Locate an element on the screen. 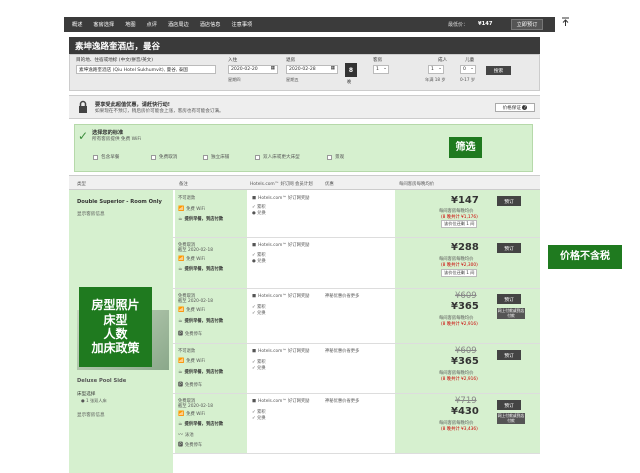 The image size is (640, 473). checkin-input: 2020-02-20 ▦ is located at coordinates (253, 69).